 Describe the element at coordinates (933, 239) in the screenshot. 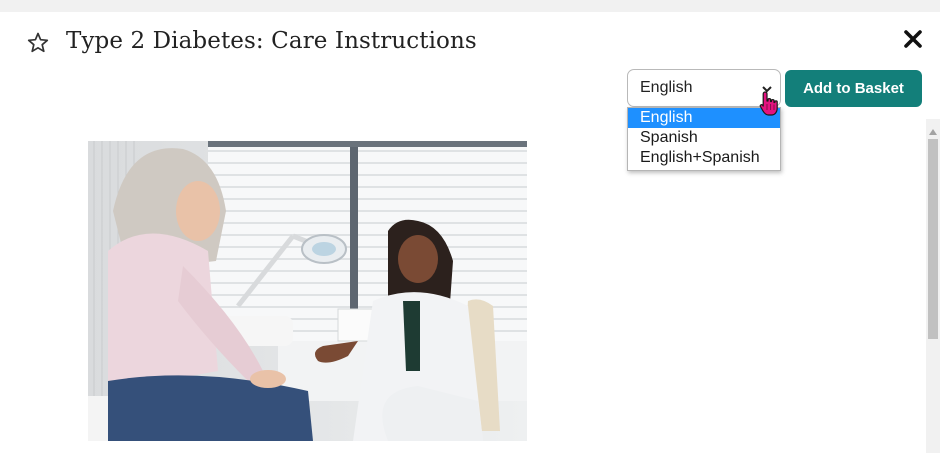

I see `scrollbar-thumb` at that location.